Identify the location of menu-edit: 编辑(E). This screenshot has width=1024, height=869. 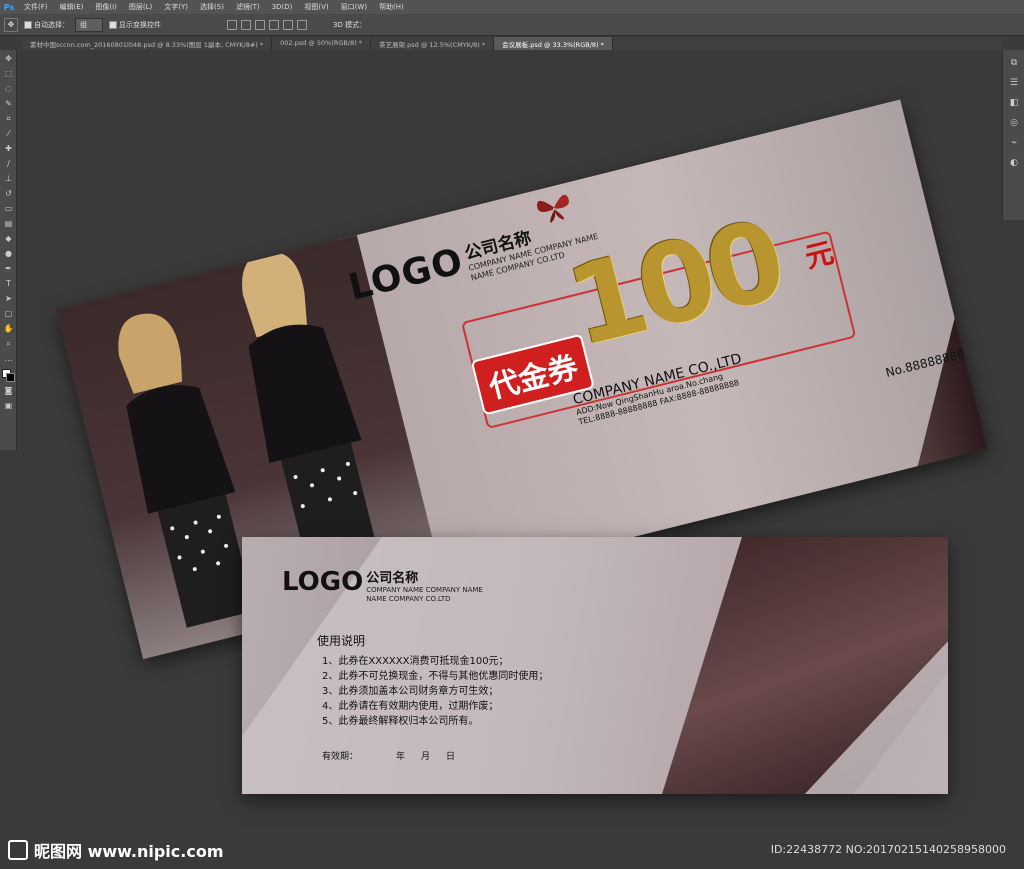
(72, 7).